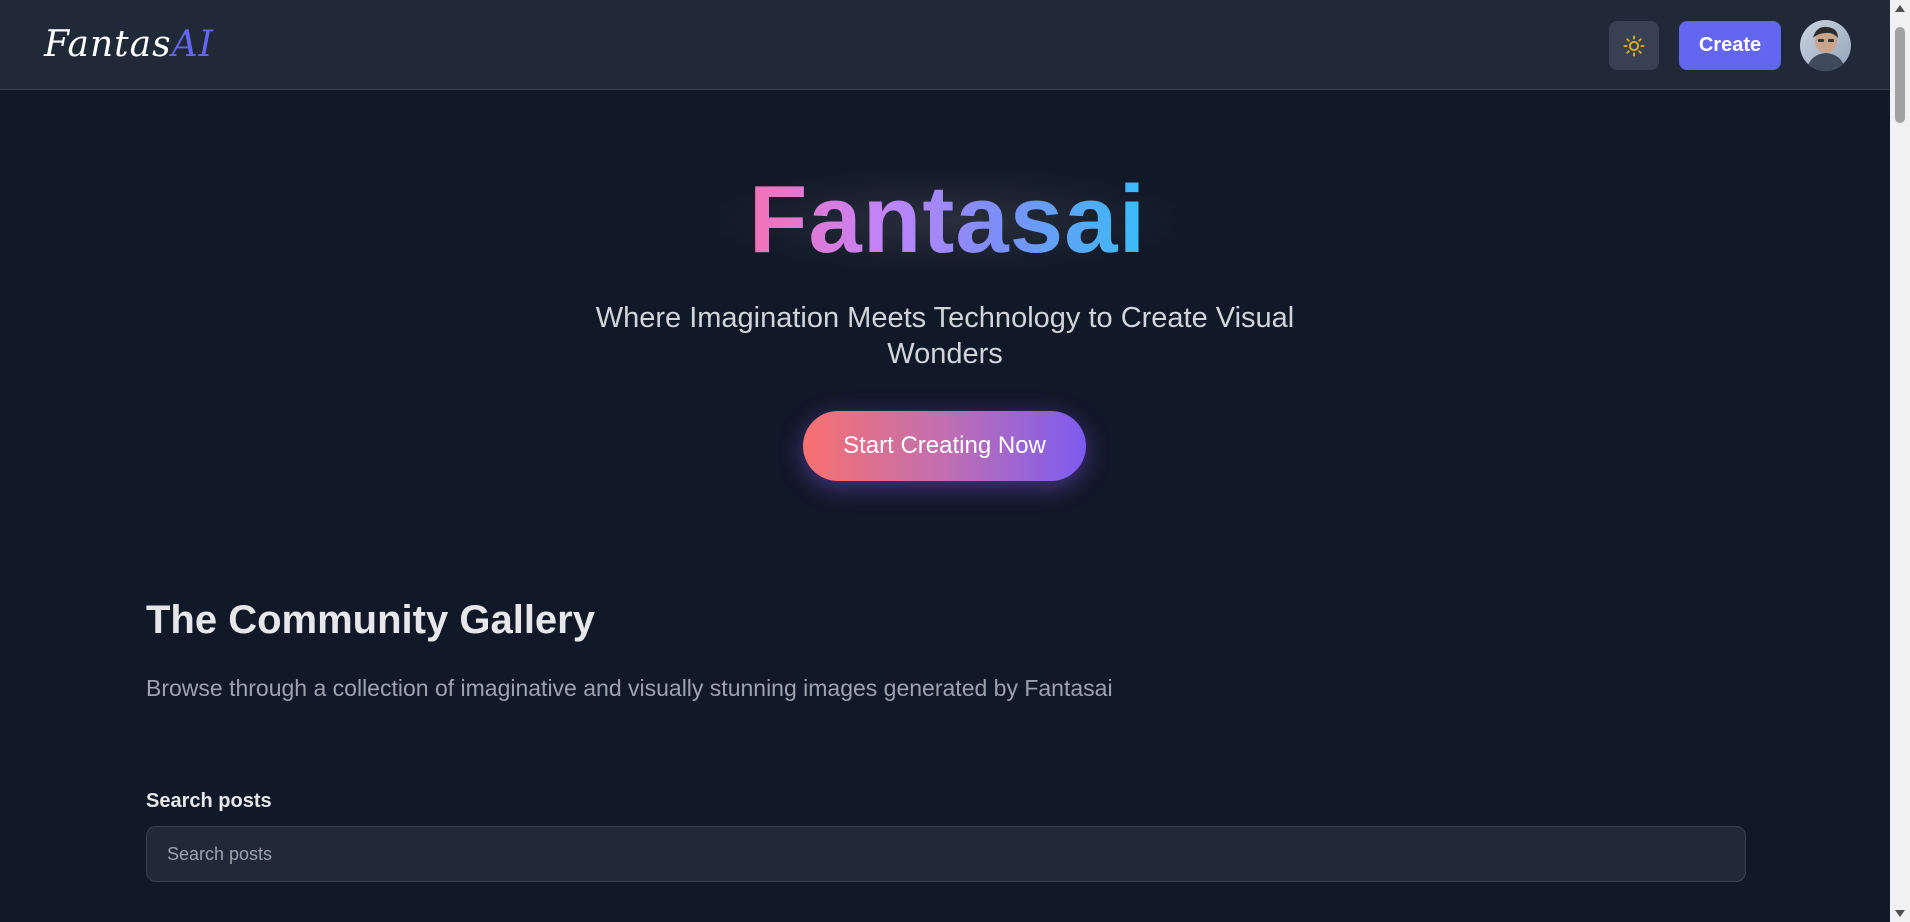 The width and height of the screenshot is (1910, 922). I want to click on avatar-image, so click(1825, 45).